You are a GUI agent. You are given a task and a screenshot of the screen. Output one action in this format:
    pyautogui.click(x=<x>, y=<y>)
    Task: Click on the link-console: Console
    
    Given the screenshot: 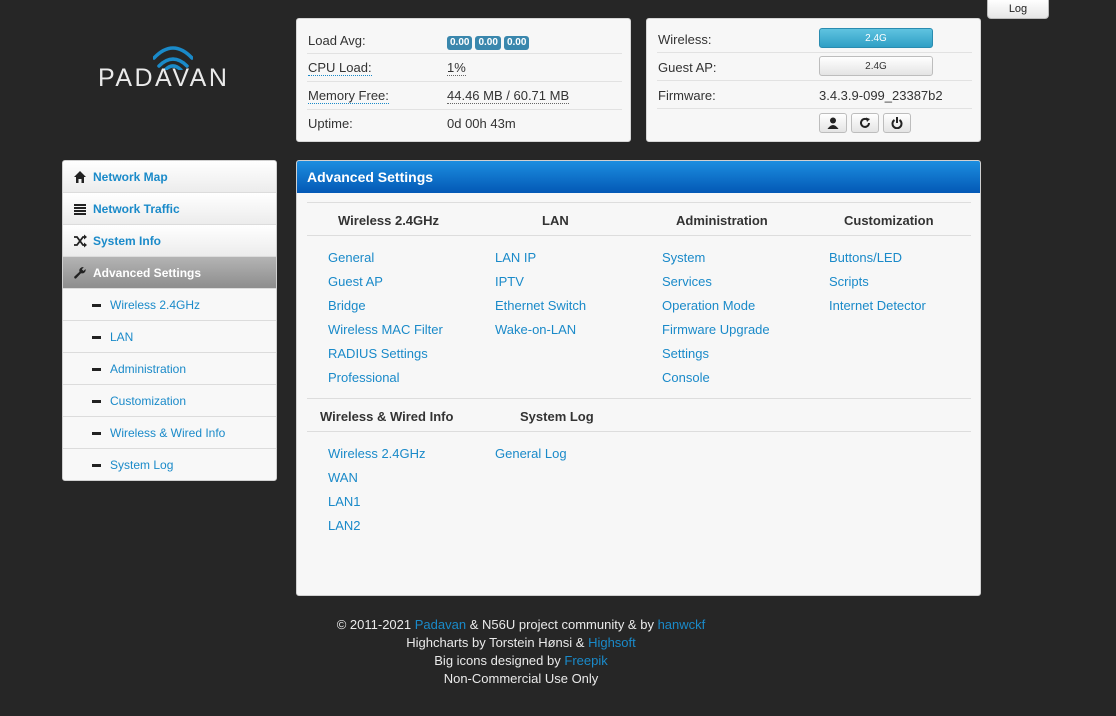 What is the action you would take?
    pyautogui.click(x=716, y=382)
    